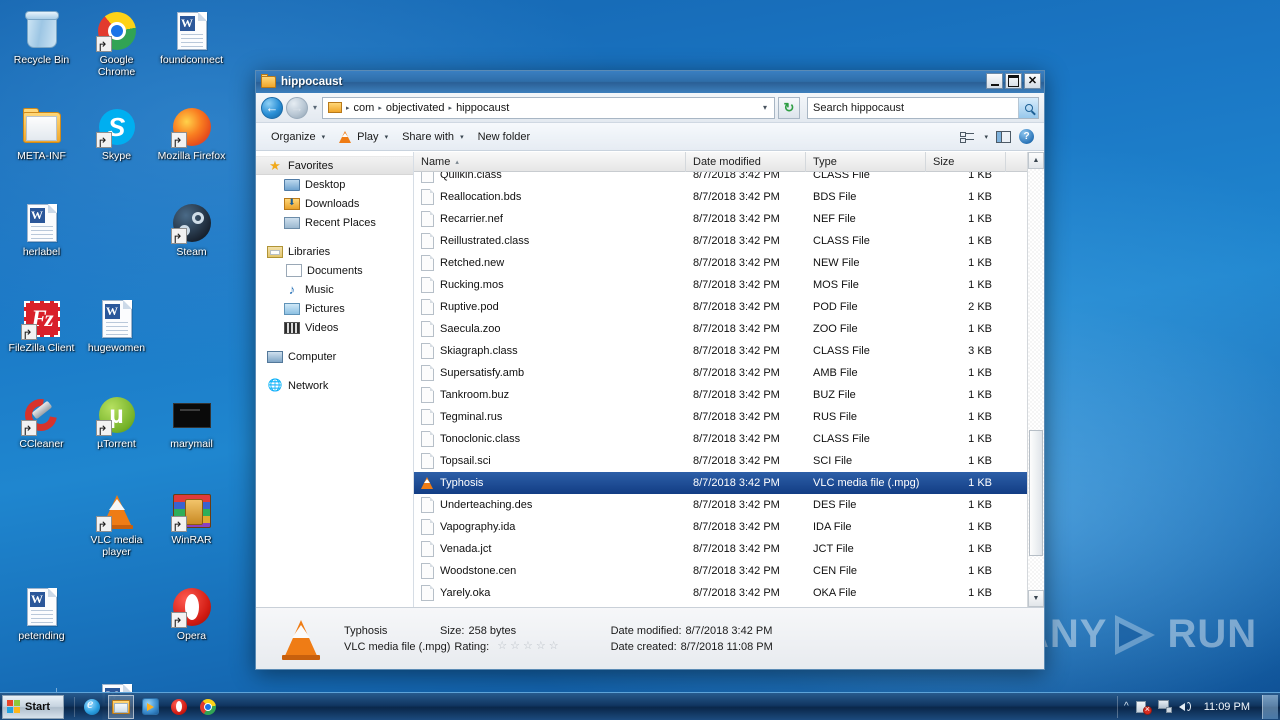  What do you see at coordinates (191, 534) in the screenshot?
I see `desktop-icon-winrar: WinRAR` at bounding box center [191, 534].